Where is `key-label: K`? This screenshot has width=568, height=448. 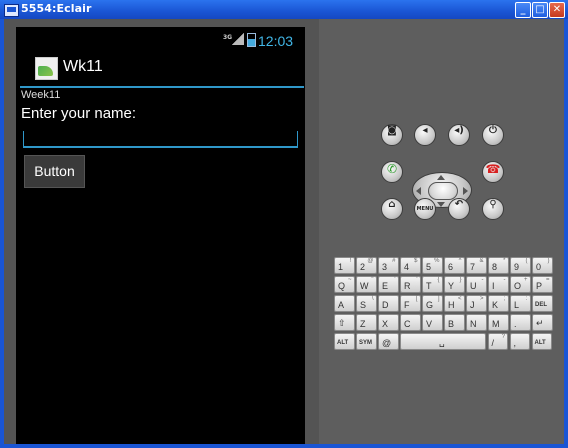
key-label: K is located at coordinates (495, 305).